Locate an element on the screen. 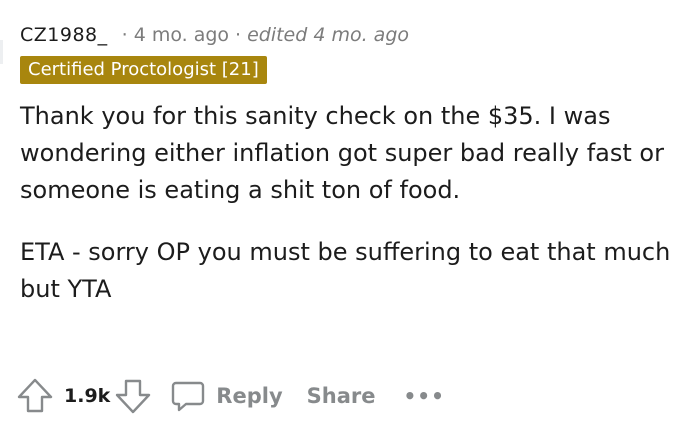 The image size is (700, 431). downvote-arrow-icon is located at coordinates (133, 396).